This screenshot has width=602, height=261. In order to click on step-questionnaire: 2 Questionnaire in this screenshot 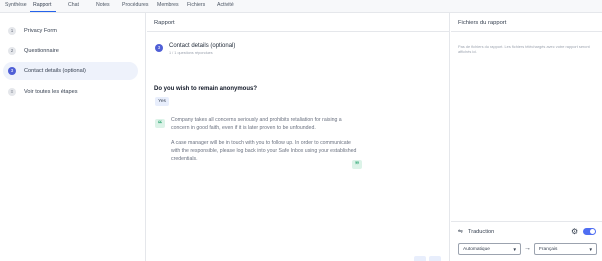, I will do `click(70, 51)`.